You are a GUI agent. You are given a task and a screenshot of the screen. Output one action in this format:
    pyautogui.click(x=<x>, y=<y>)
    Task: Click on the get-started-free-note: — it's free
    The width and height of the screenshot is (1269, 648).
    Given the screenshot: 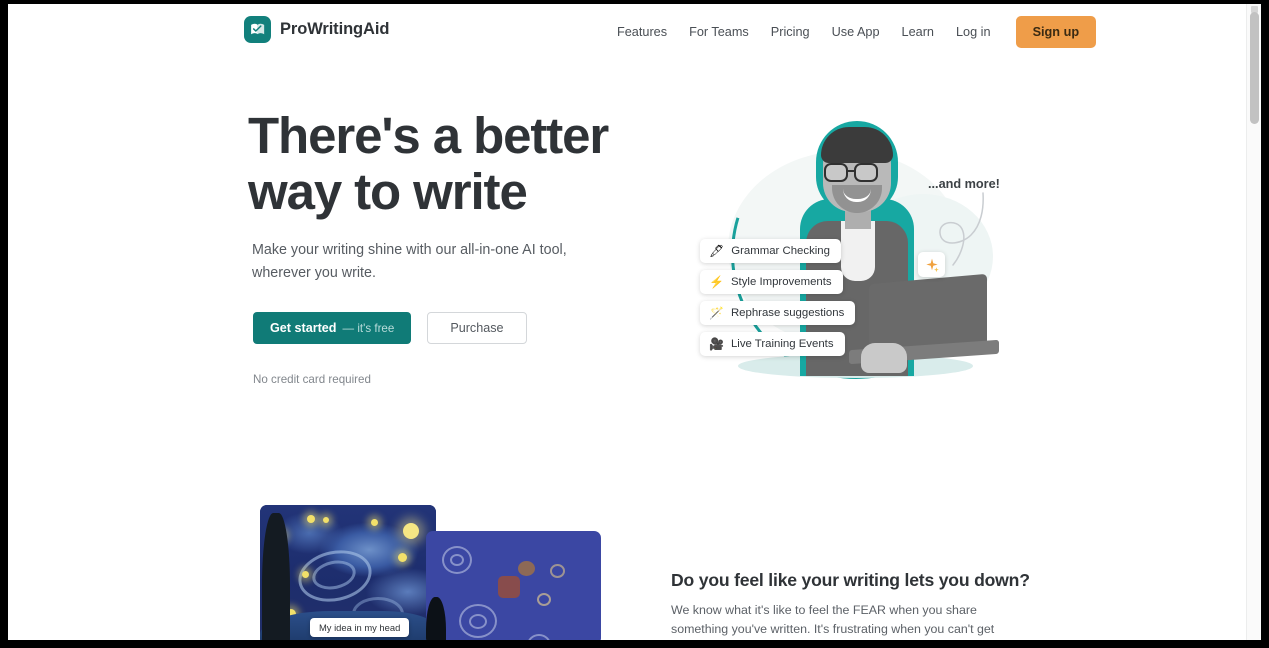 What is the action you would take?
    pyautogui.click(x=368, y=328)
    